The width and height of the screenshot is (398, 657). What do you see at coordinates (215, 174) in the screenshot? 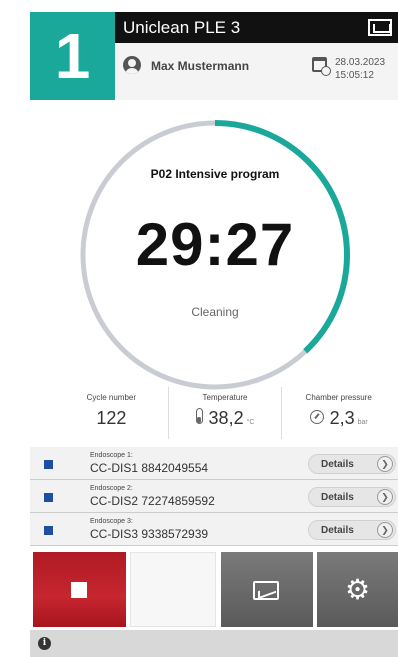
I see `program-name: P02 Intensive program` at bounding box center [215, 174].